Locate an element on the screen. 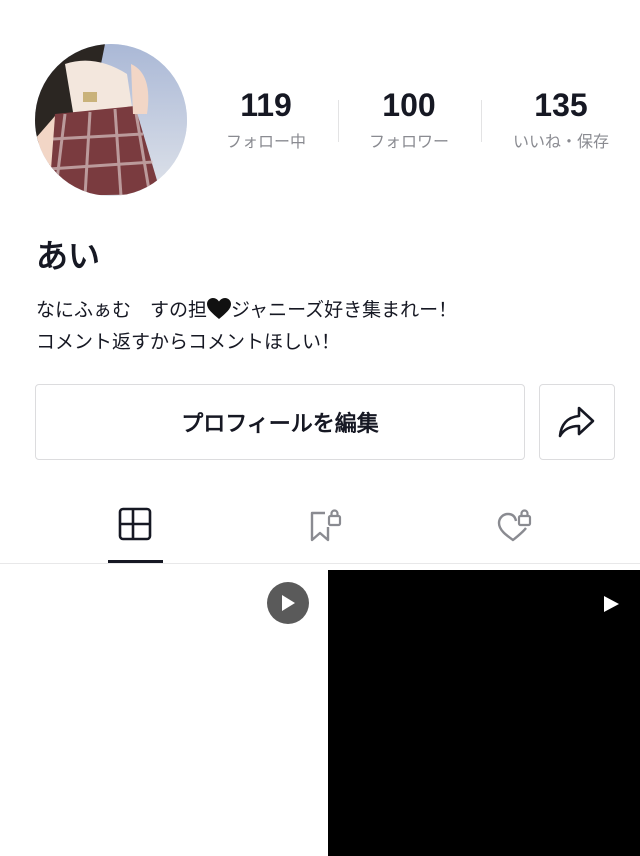  following-label: フォロー中 is located at coordinates (265, 141).